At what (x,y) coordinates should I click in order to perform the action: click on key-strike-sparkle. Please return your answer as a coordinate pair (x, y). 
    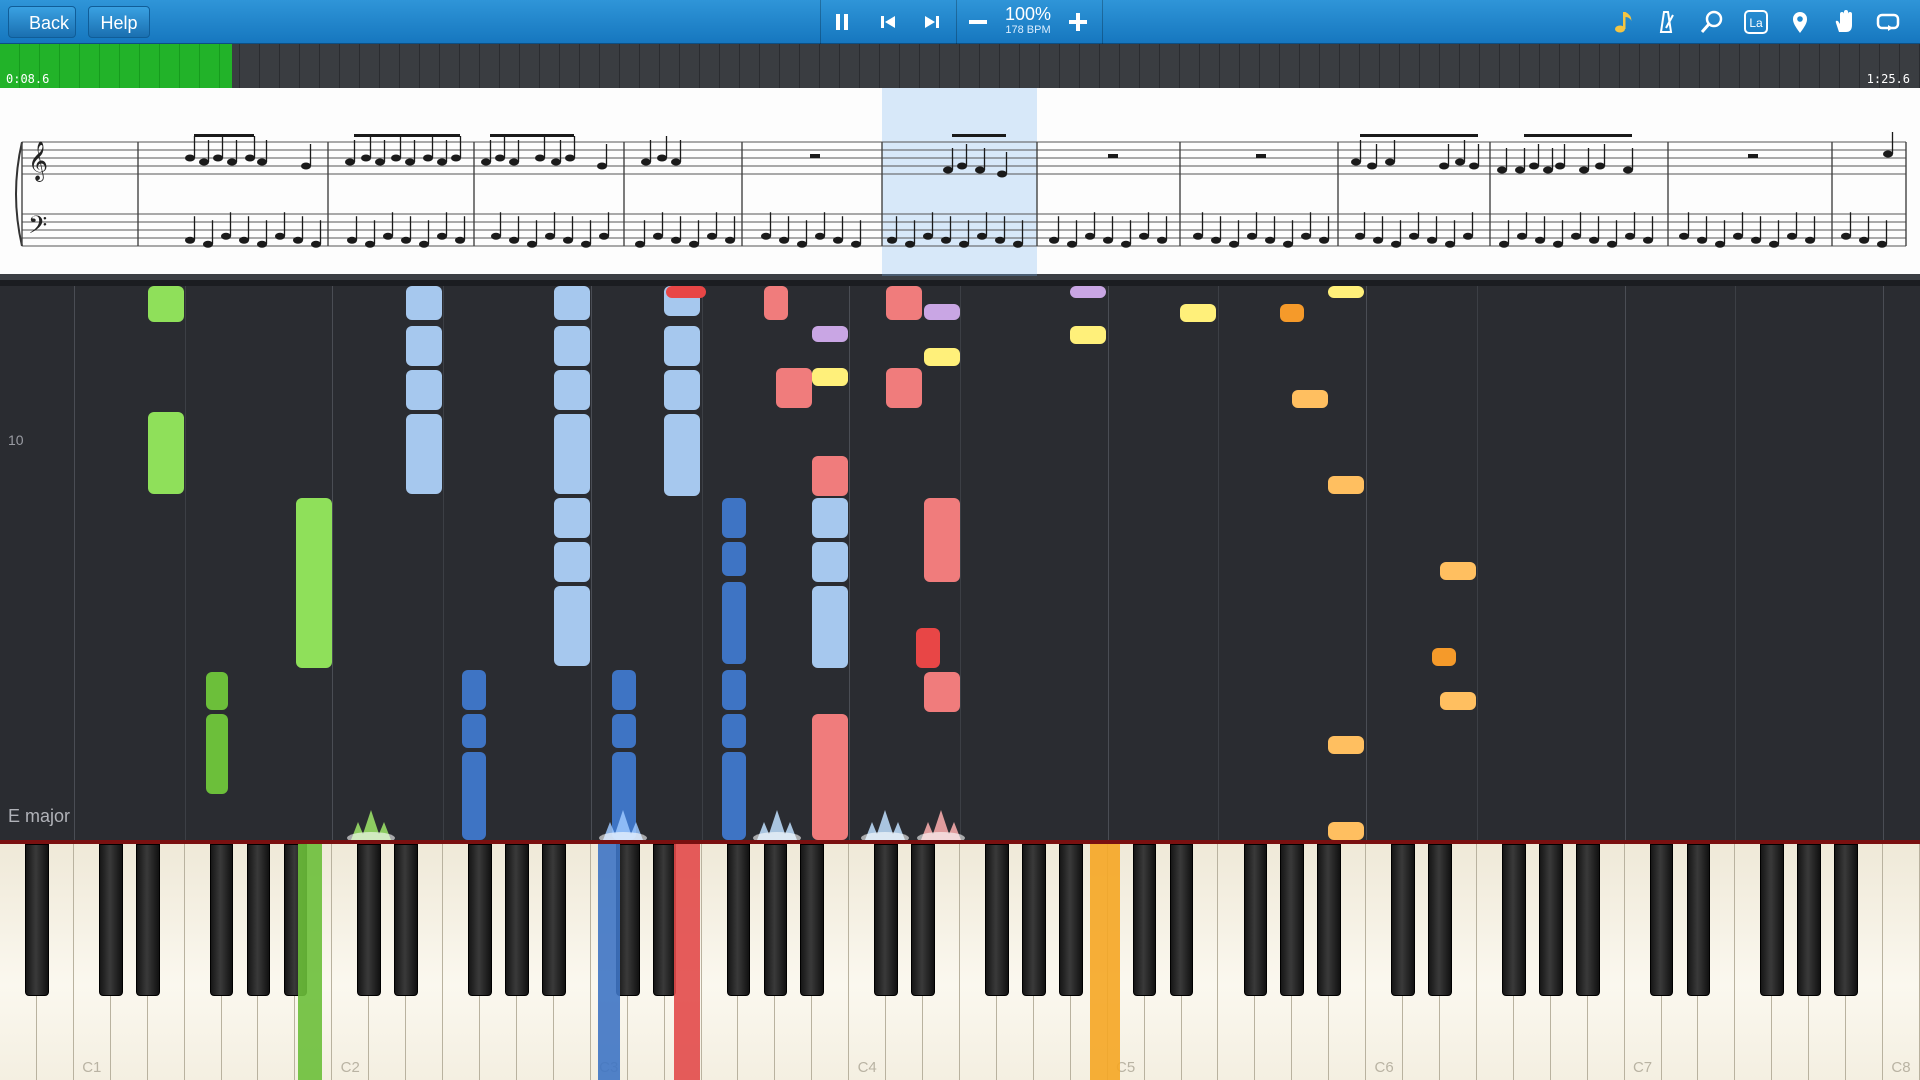
    Looking at the image, I should click on (777, 825).